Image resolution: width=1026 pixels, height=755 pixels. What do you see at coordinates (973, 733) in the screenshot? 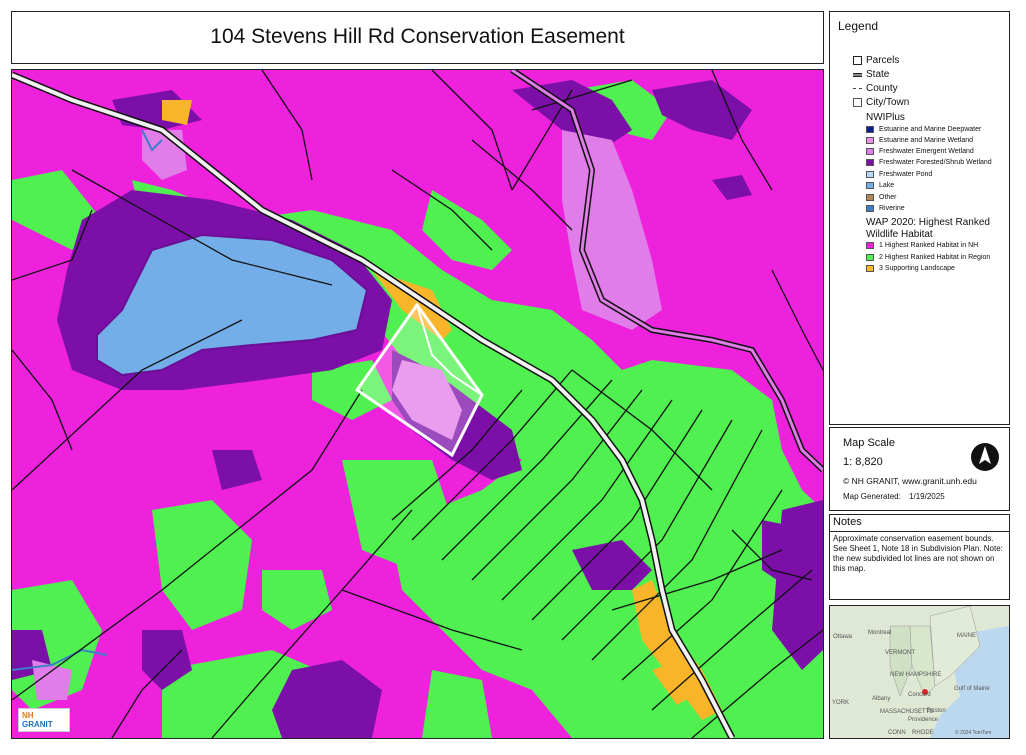
I see `locator-credit: © 2024 TomTom` at bounding box center [973, 733].